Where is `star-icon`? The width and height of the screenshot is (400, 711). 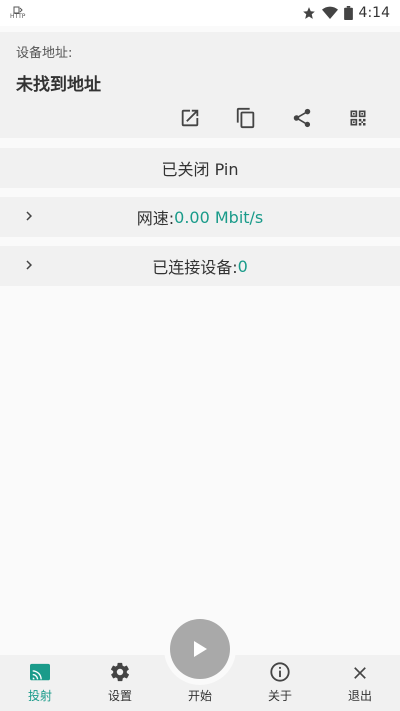 star-icon is located at coordinates (308, 13).